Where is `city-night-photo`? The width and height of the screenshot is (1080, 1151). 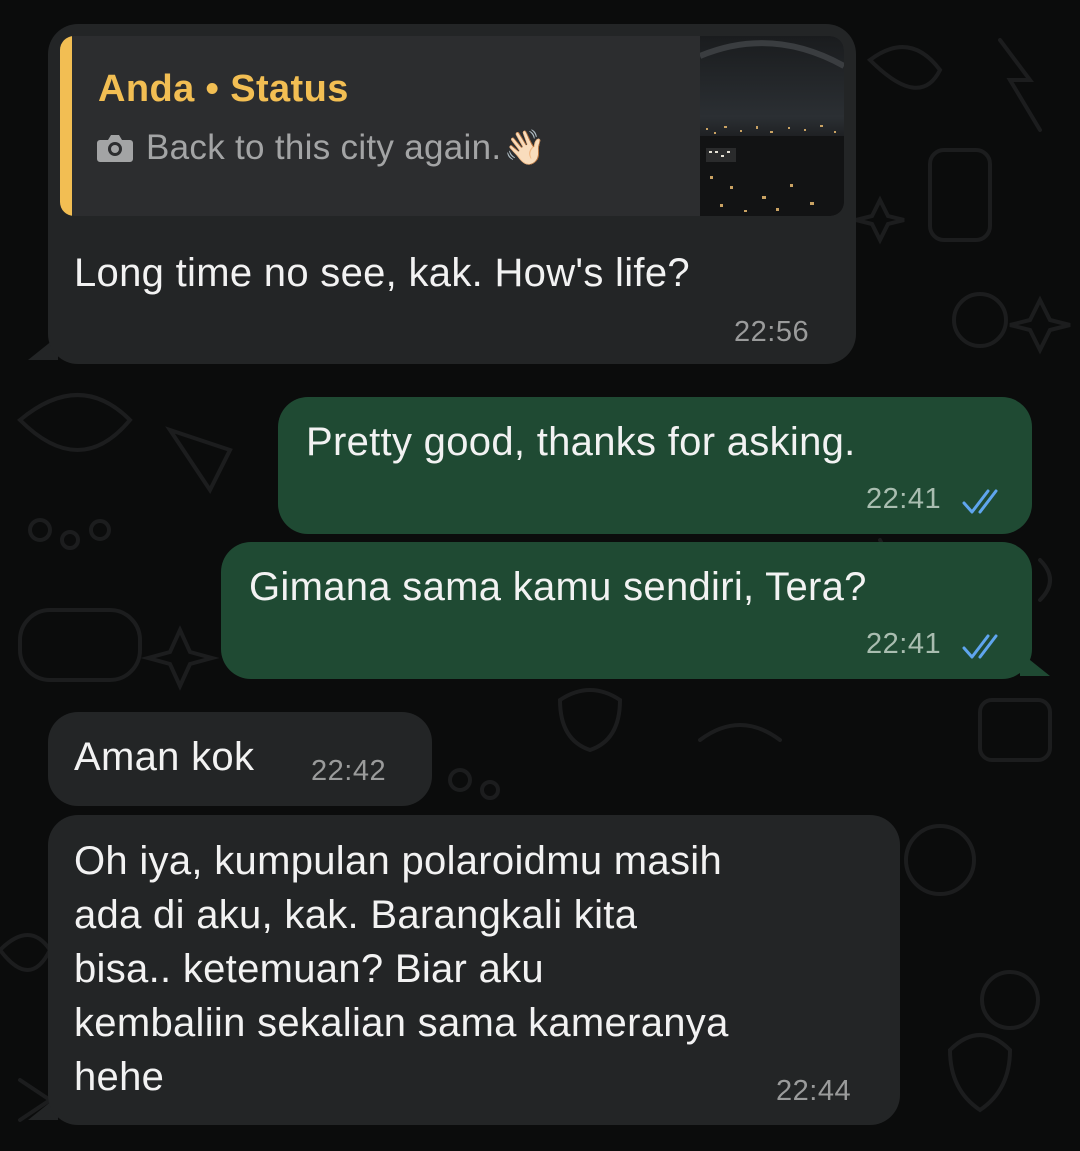
city-night-photo is located at coordinates (772, 126).